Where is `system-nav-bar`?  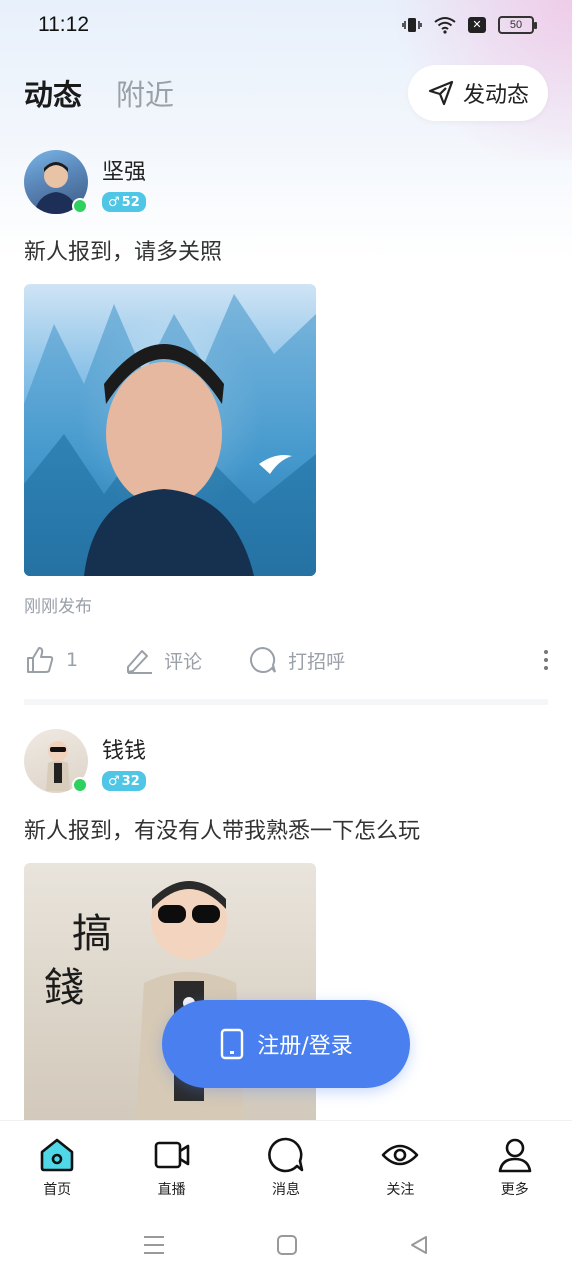 system-nav-bar is located at coordinates (286, 1245).